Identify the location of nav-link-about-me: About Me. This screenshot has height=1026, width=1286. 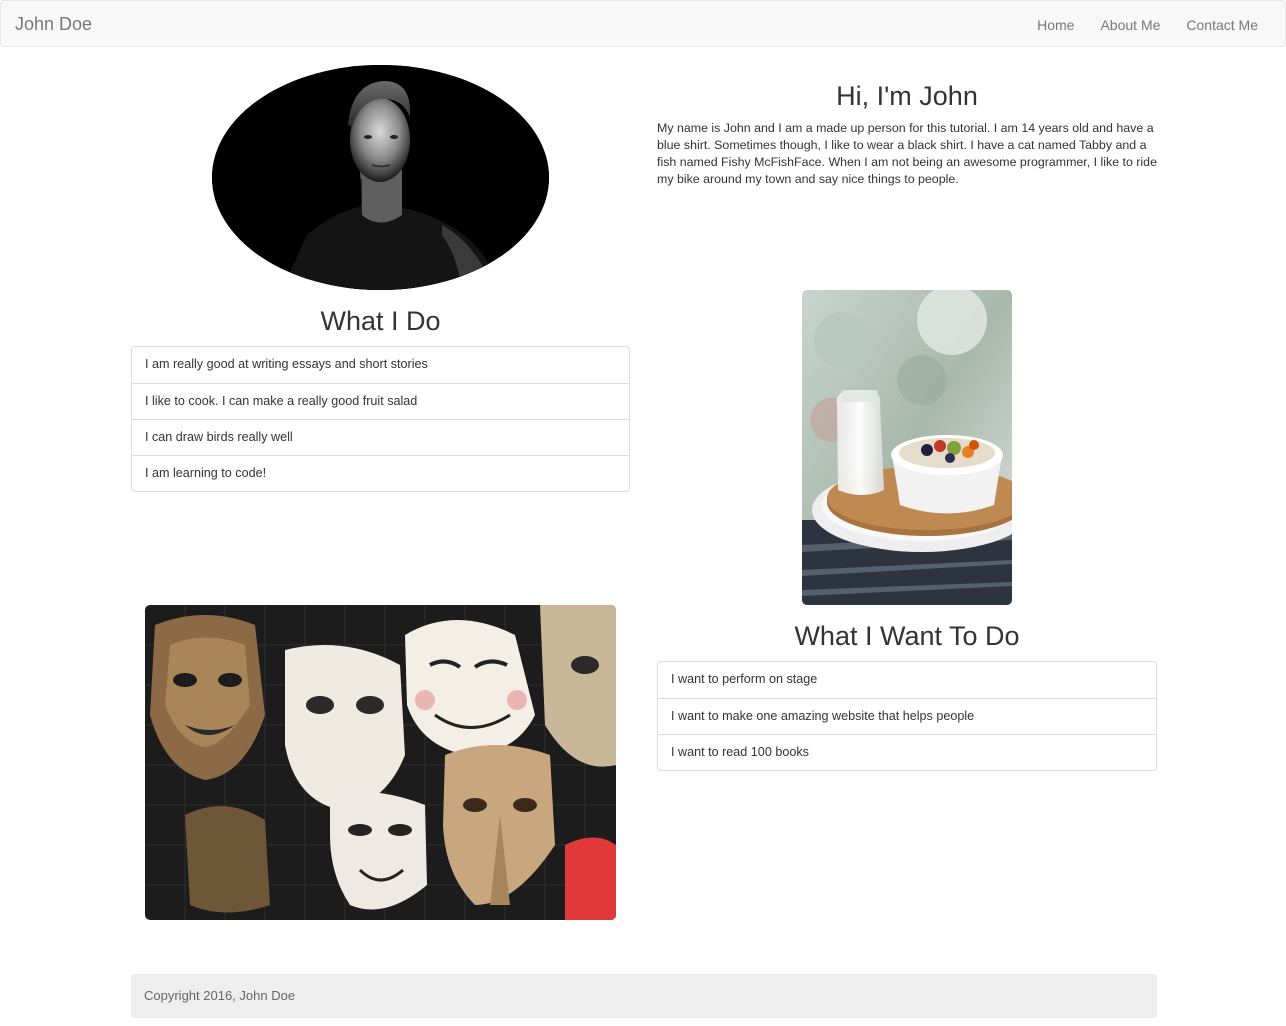
(1130, 25).